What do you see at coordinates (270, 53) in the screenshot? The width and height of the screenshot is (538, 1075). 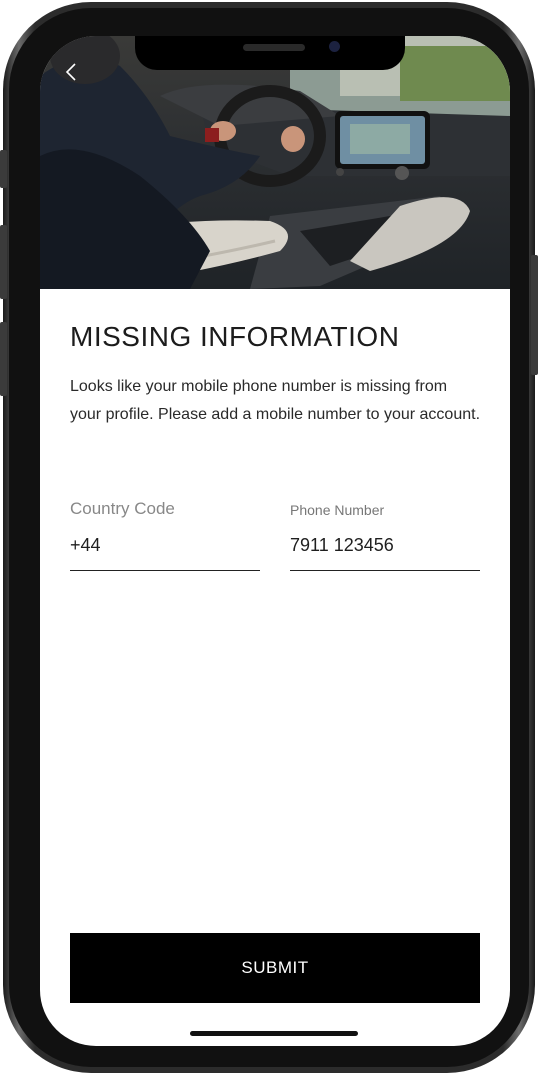 I see `device-notch` at bounding box center [270, 53].